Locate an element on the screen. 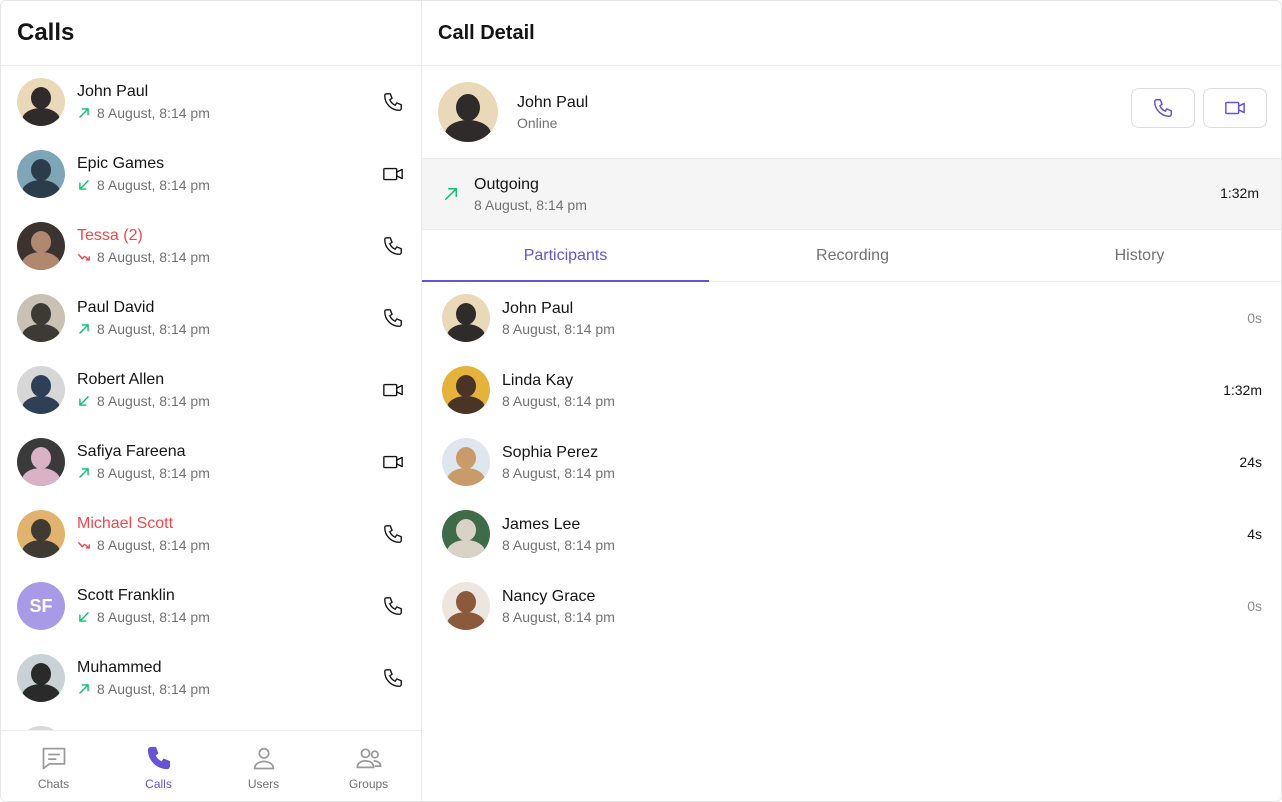  call-log-name: Paul David is located at coordinates (116, 307).